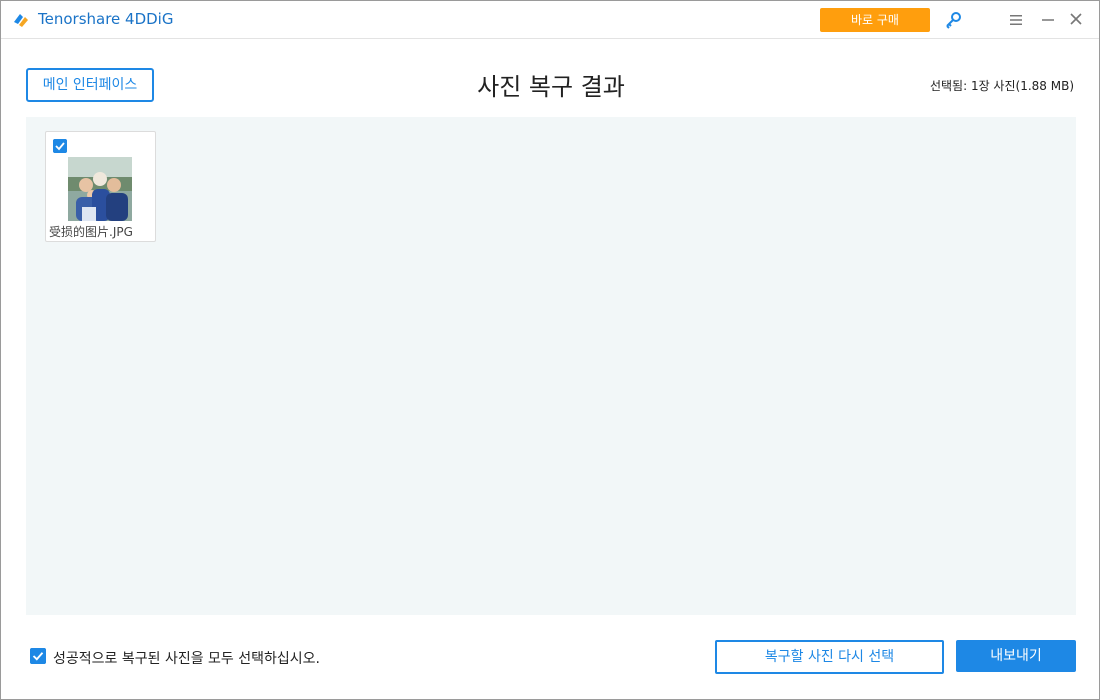 This screenshot has width=1100, height=700. What do you see at coordinates (1048, 20) in the screenshot?
I see `minimize-icon` at bounding box center [1048, 20].